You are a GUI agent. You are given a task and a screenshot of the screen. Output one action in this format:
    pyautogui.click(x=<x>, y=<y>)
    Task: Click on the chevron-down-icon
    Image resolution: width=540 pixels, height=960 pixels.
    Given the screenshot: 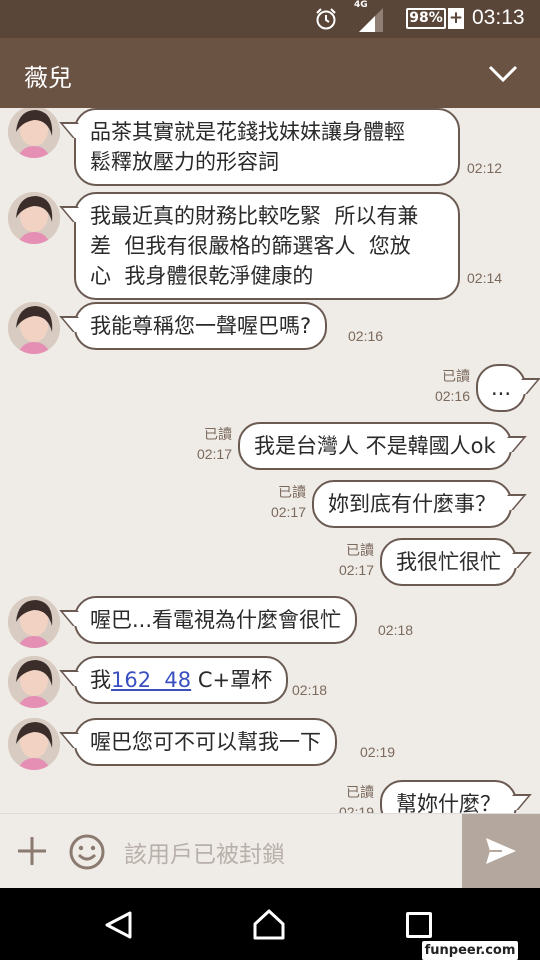 What is the action you would take?
    pyautogui.click(x=503, y=74)
    